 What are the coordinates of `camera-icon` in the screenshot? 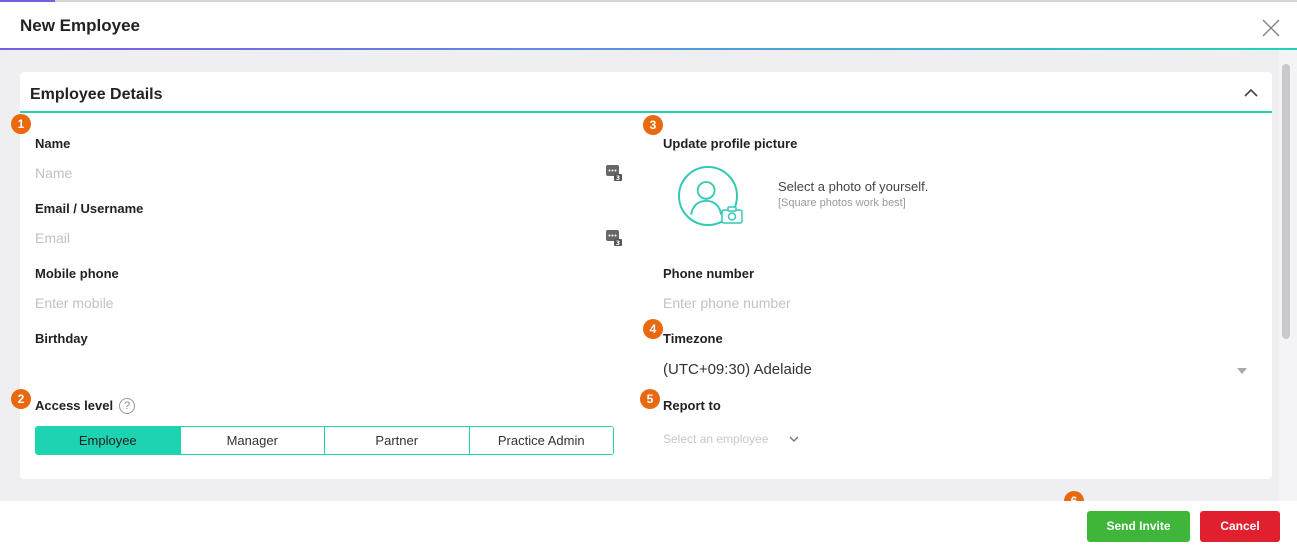 It's located at (732, 215).